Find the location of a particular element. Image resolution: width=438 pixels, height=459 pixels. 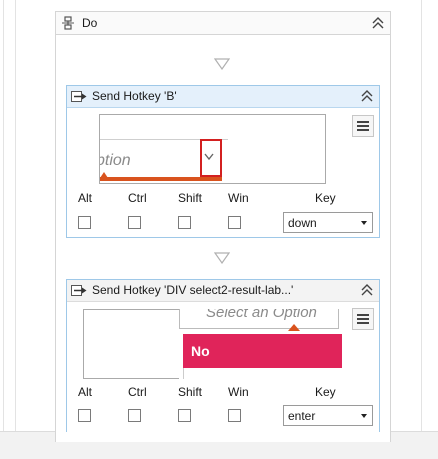

key-dropdown-value: down is located at coordinates (302, 223).